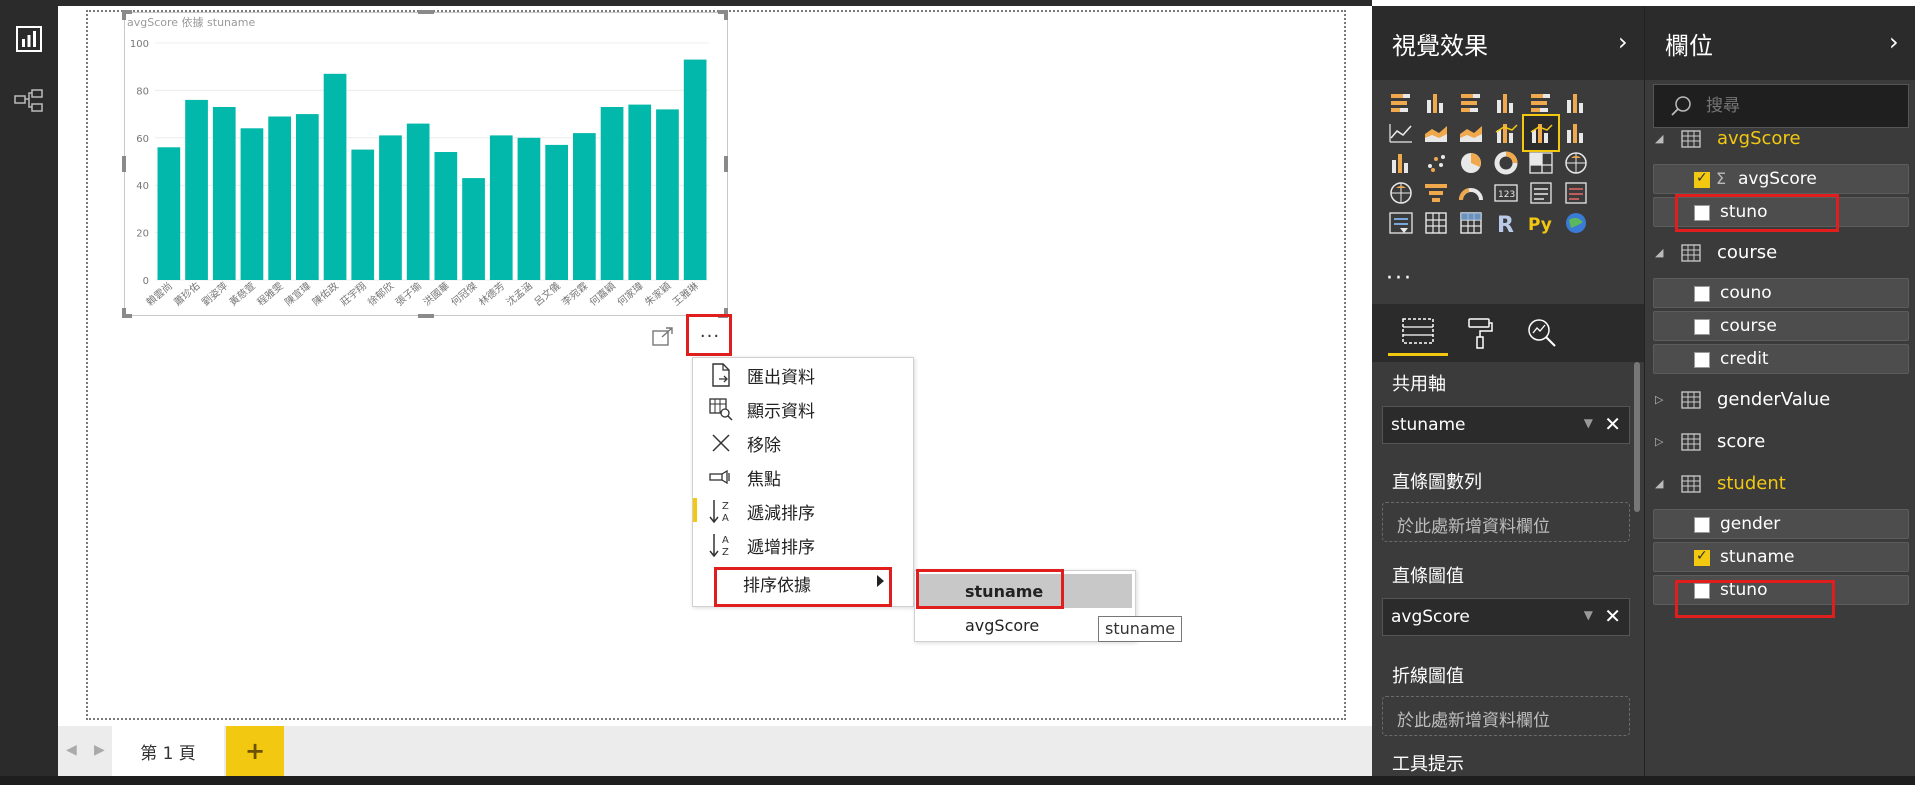 This screenshot has height=785, width=1915. I want to click on resize-handle-tl-v, so click(124, 15).